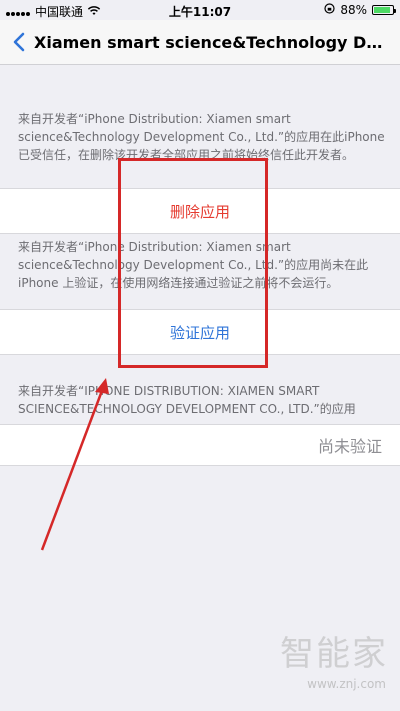 This screenshot has height=711, width=400. I want to click on app-status-row: 尚未验证, so click(200, 445).